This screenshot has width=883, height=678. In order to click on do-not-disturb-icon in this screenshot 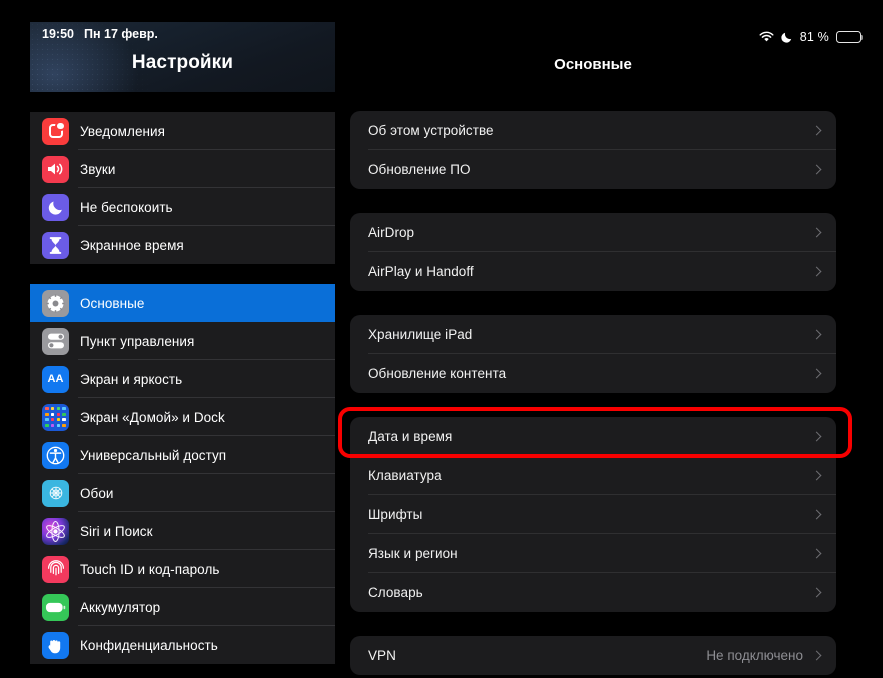, I will do `click(55, 207)`.